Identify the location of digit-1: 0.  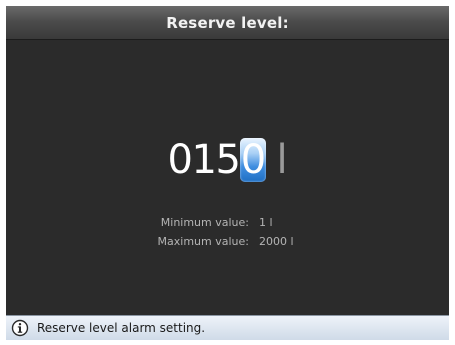
(179, 160).